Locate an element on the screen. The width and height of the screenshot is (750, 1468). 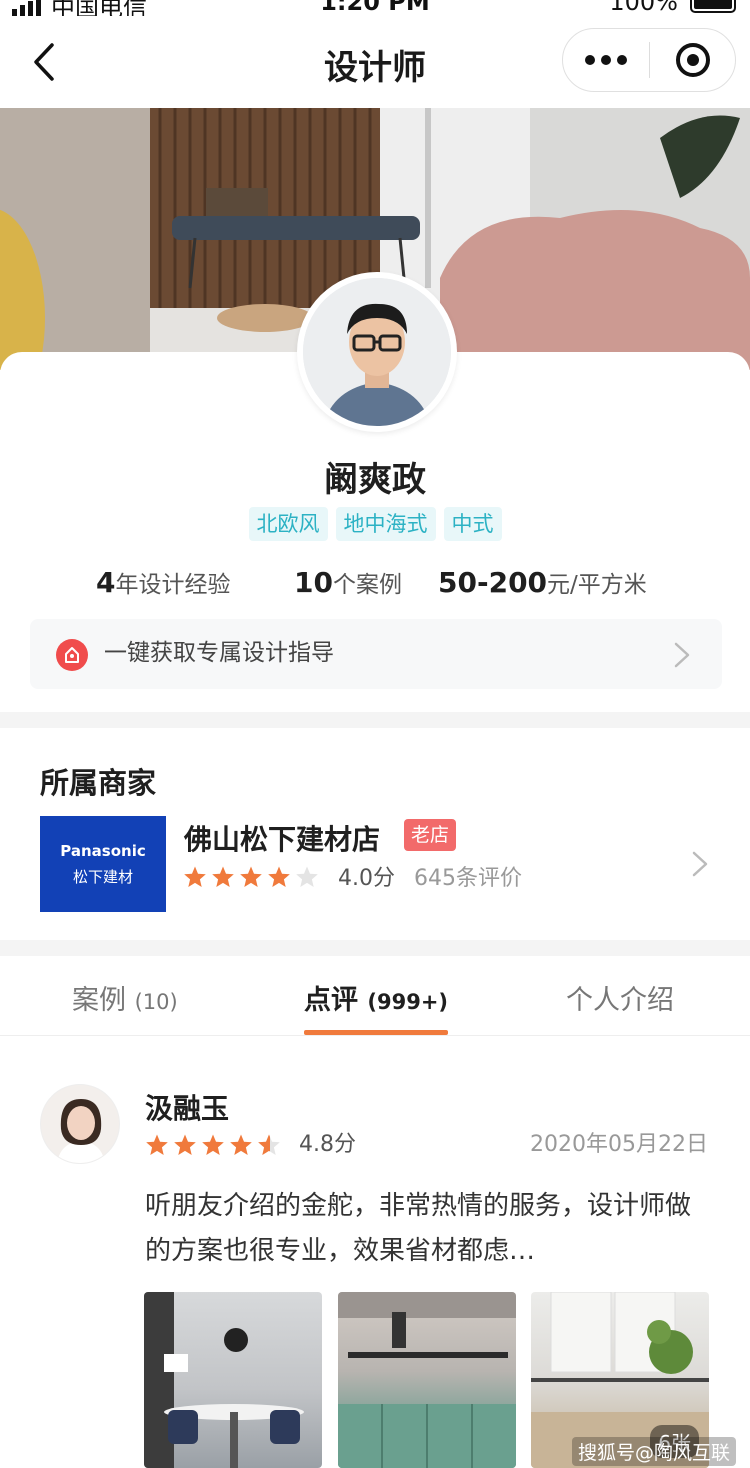
review-score: 4.8分 is located at coordinates (327, 1144).